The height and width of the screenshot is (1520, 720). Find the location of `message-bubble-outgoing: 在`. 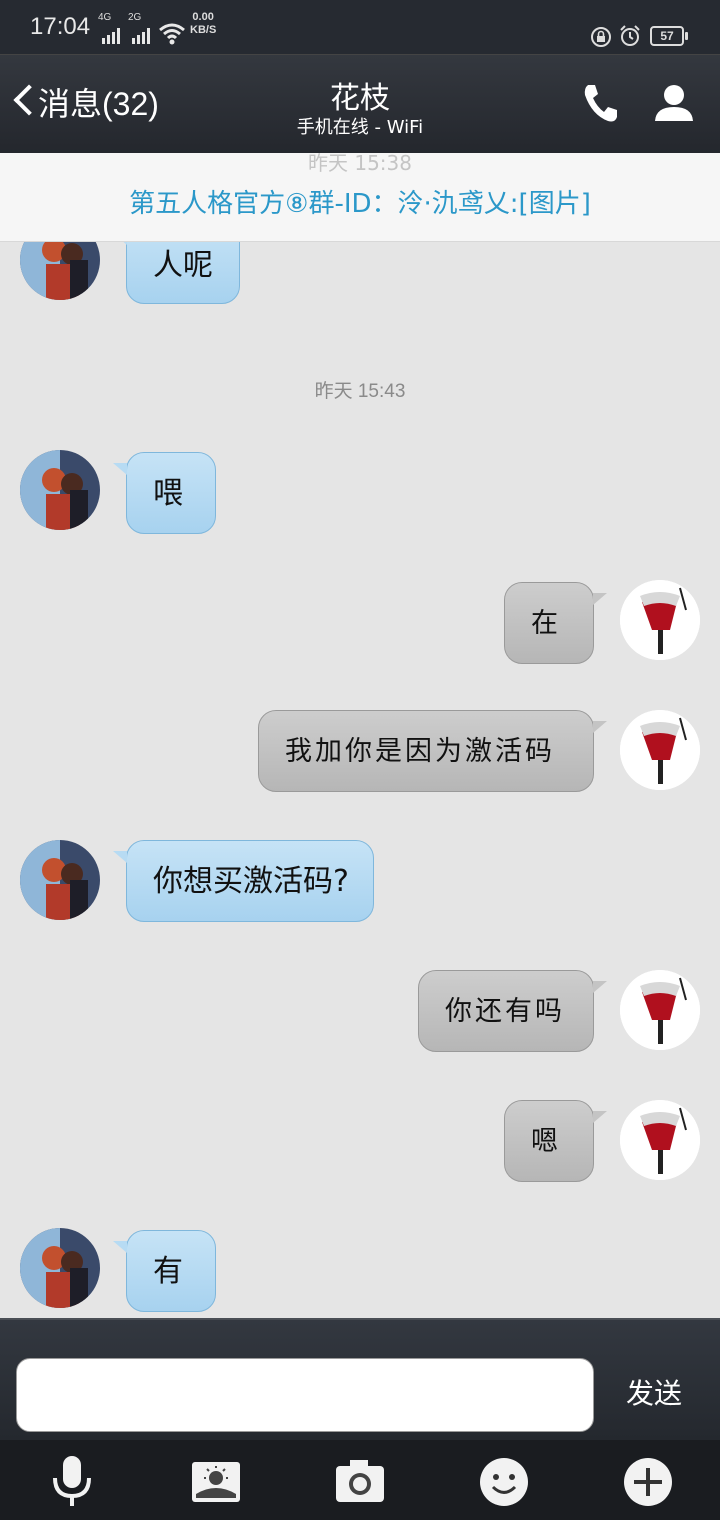

message-bubble-outgoing: 在 is located at coordinates (555, 623).